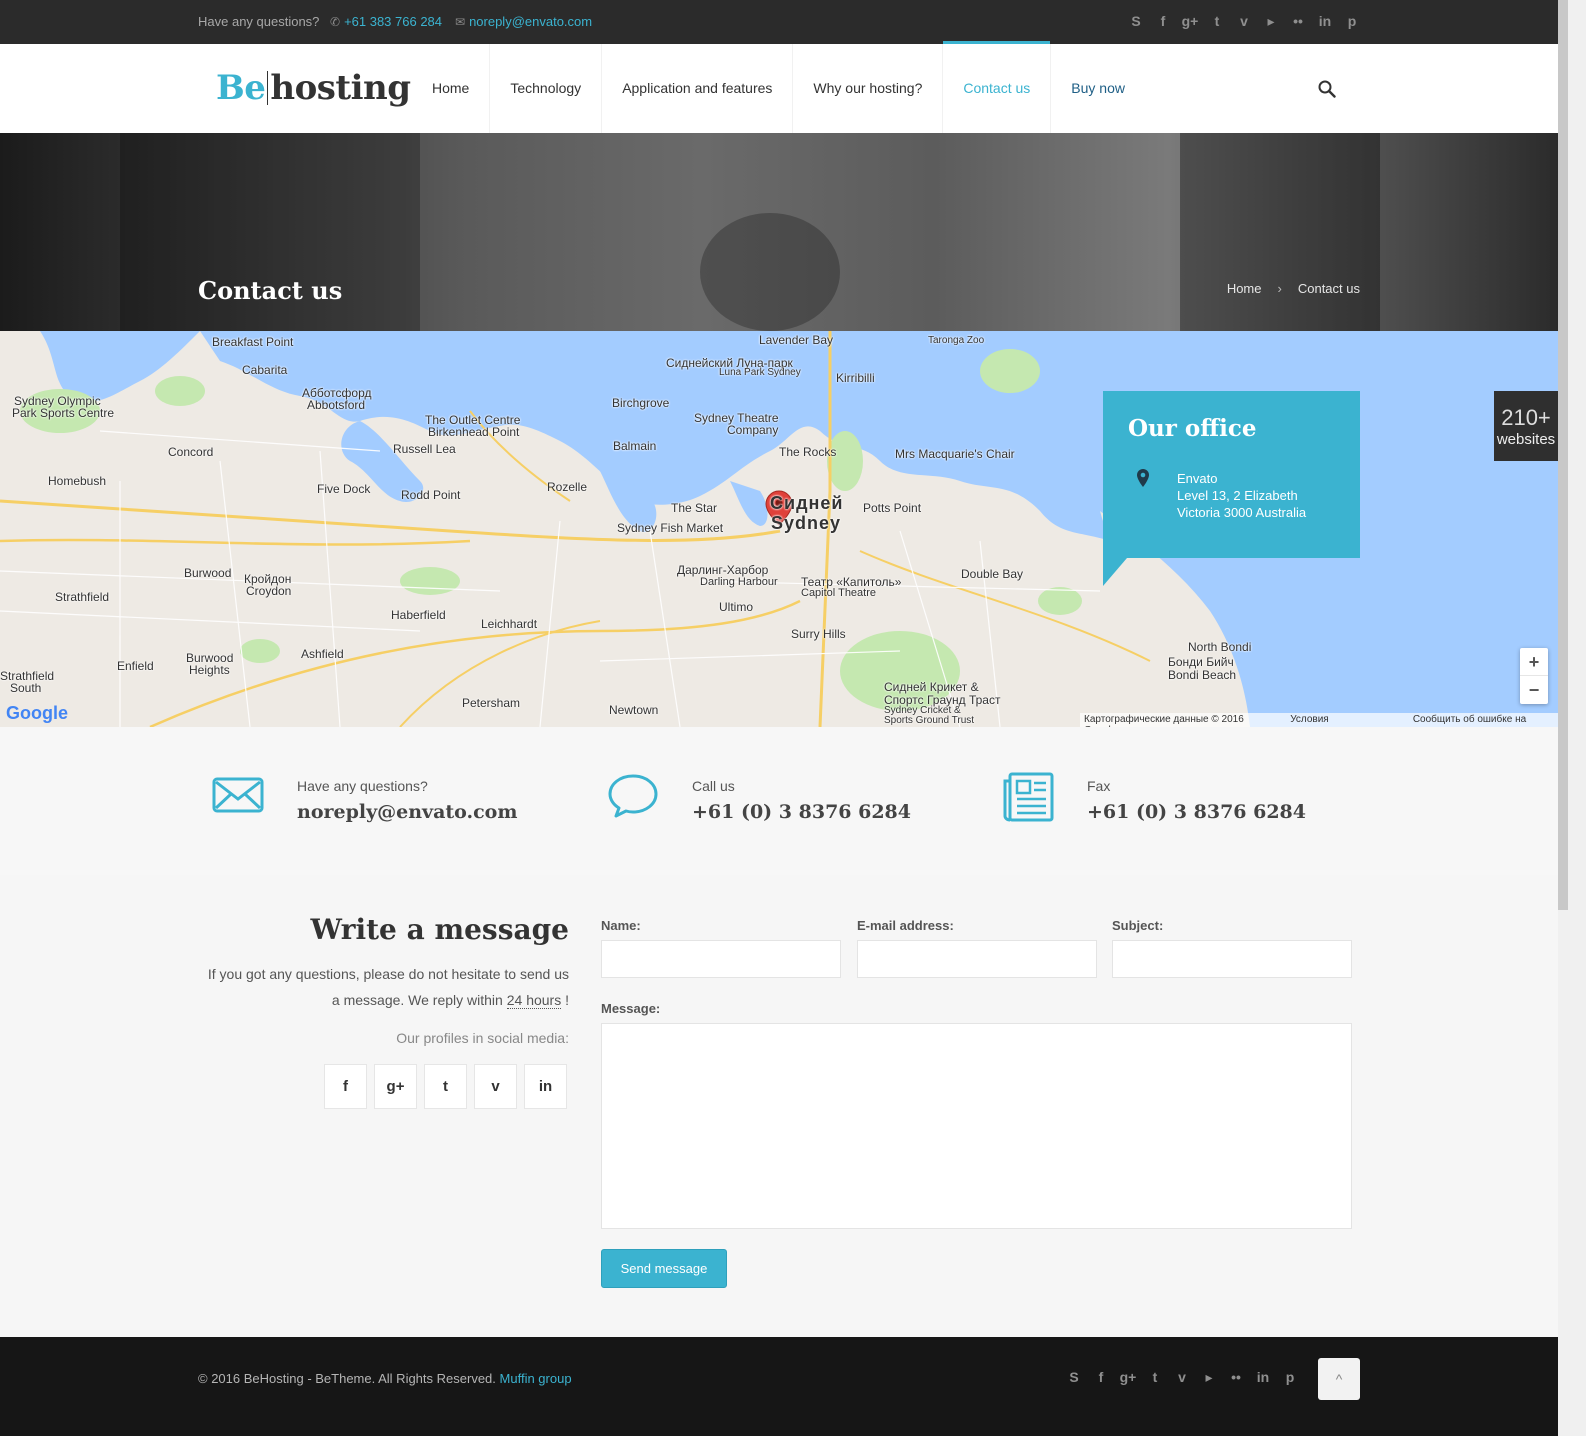 The image size is (1586, 1436). Describe the element at coordinates (808, 452) in the screenshot. I see `map-label: The Rocks` at that location.